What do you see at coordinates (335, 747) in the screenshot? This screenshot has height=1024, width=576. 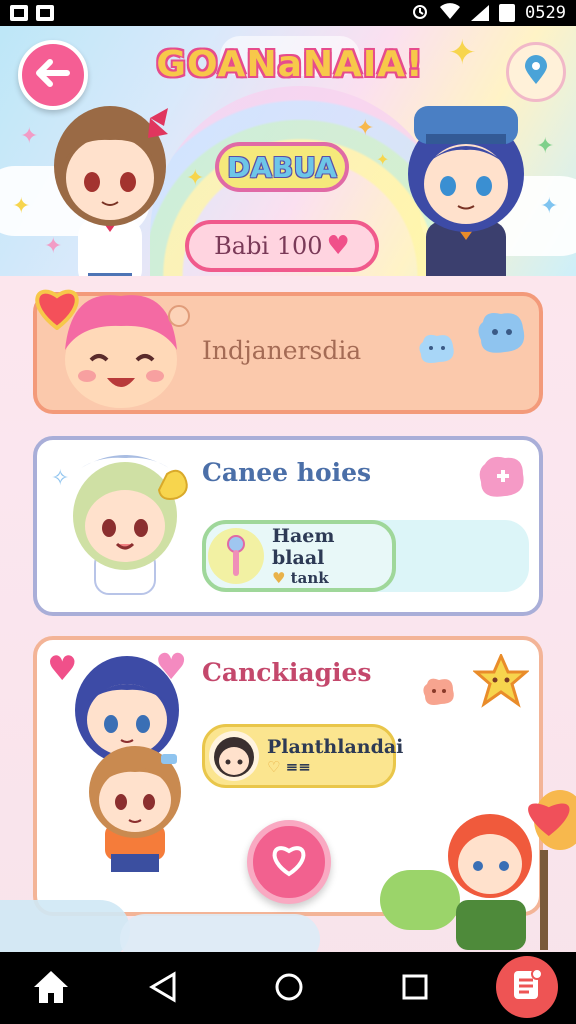 I see `card-3-pill-line1: Planthlandai` at bounding box center [335, 747].